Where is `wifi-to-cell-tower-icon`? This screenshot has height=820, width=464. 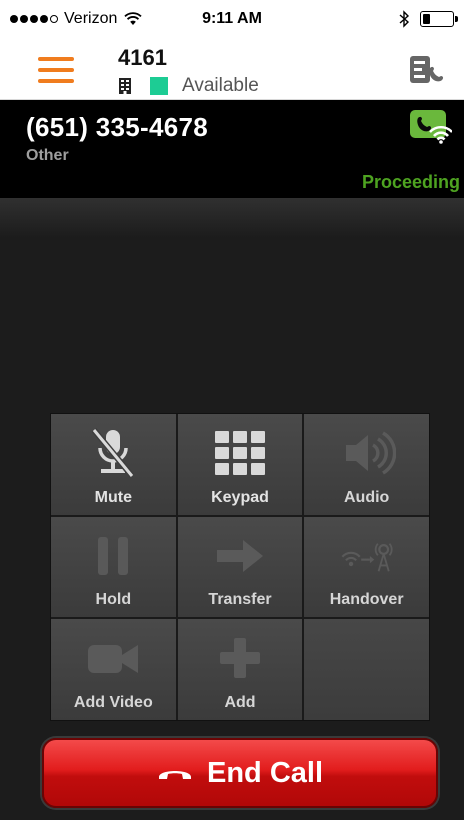 wifi-to-cell-tower-icon is located at coordinates (367, 556).